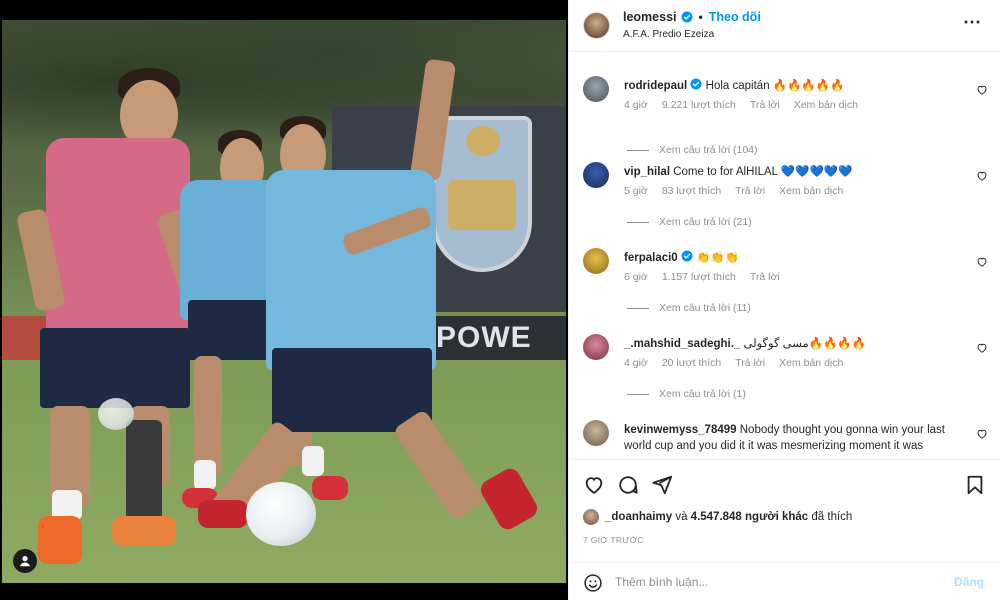 This screenshot has height=600, width=1000. Describe the element at coordinates (650, 17) in the screenshot. I see `author-username: leomessi` at that location.